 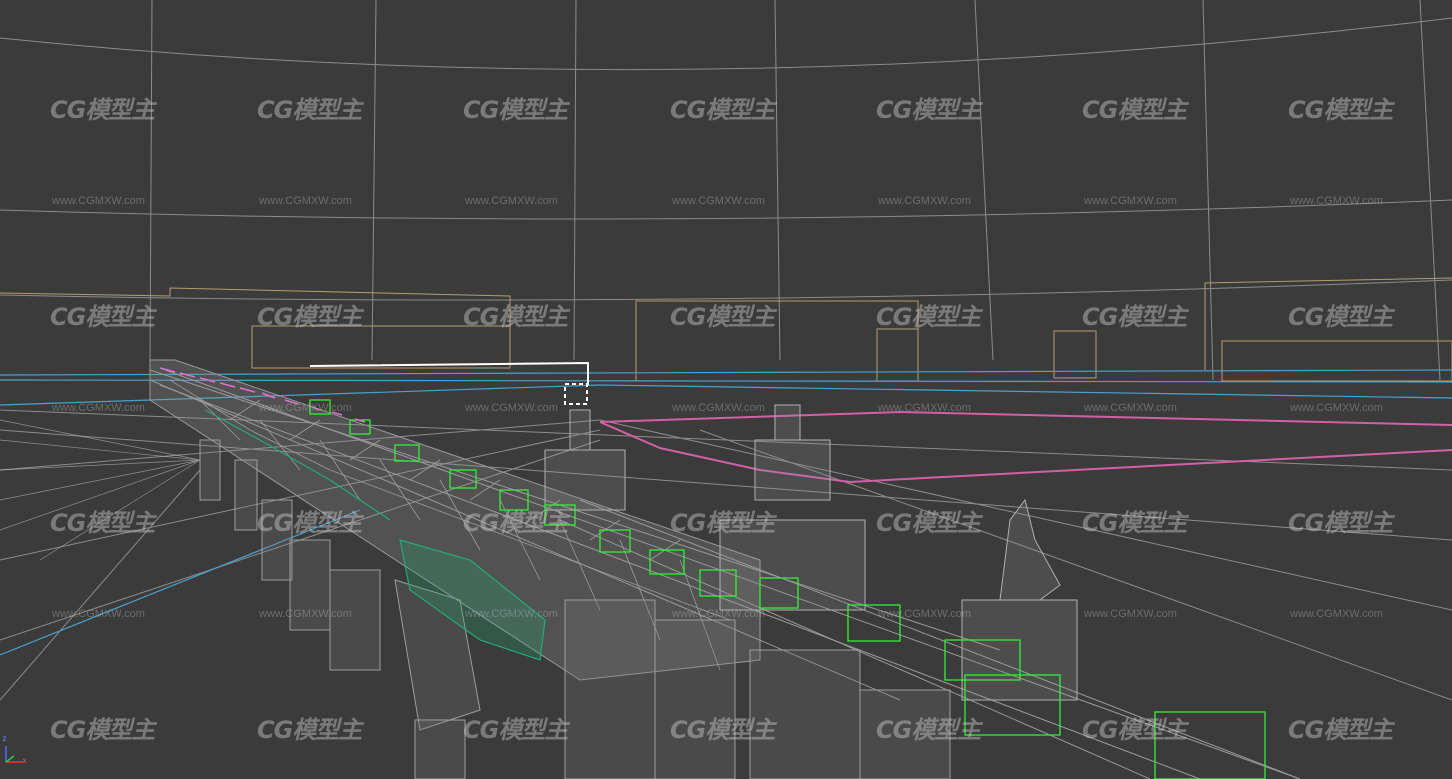 I want to click on pink-path, so click(x=1025, y=447).